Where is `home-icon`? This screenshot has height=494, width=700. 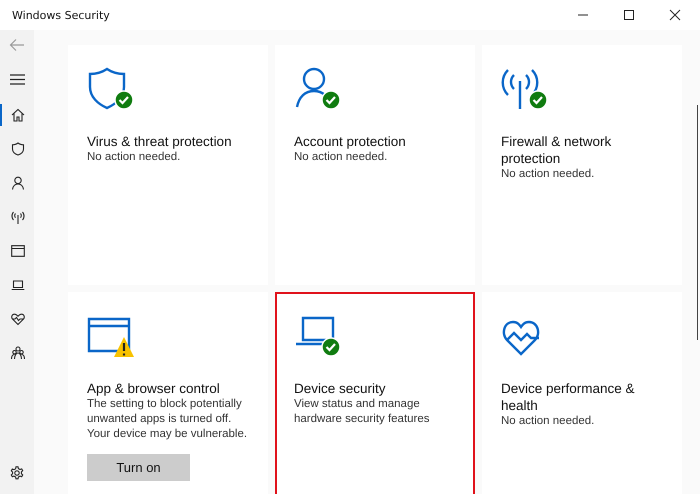
home-icon is located at coordinates (18, 115).